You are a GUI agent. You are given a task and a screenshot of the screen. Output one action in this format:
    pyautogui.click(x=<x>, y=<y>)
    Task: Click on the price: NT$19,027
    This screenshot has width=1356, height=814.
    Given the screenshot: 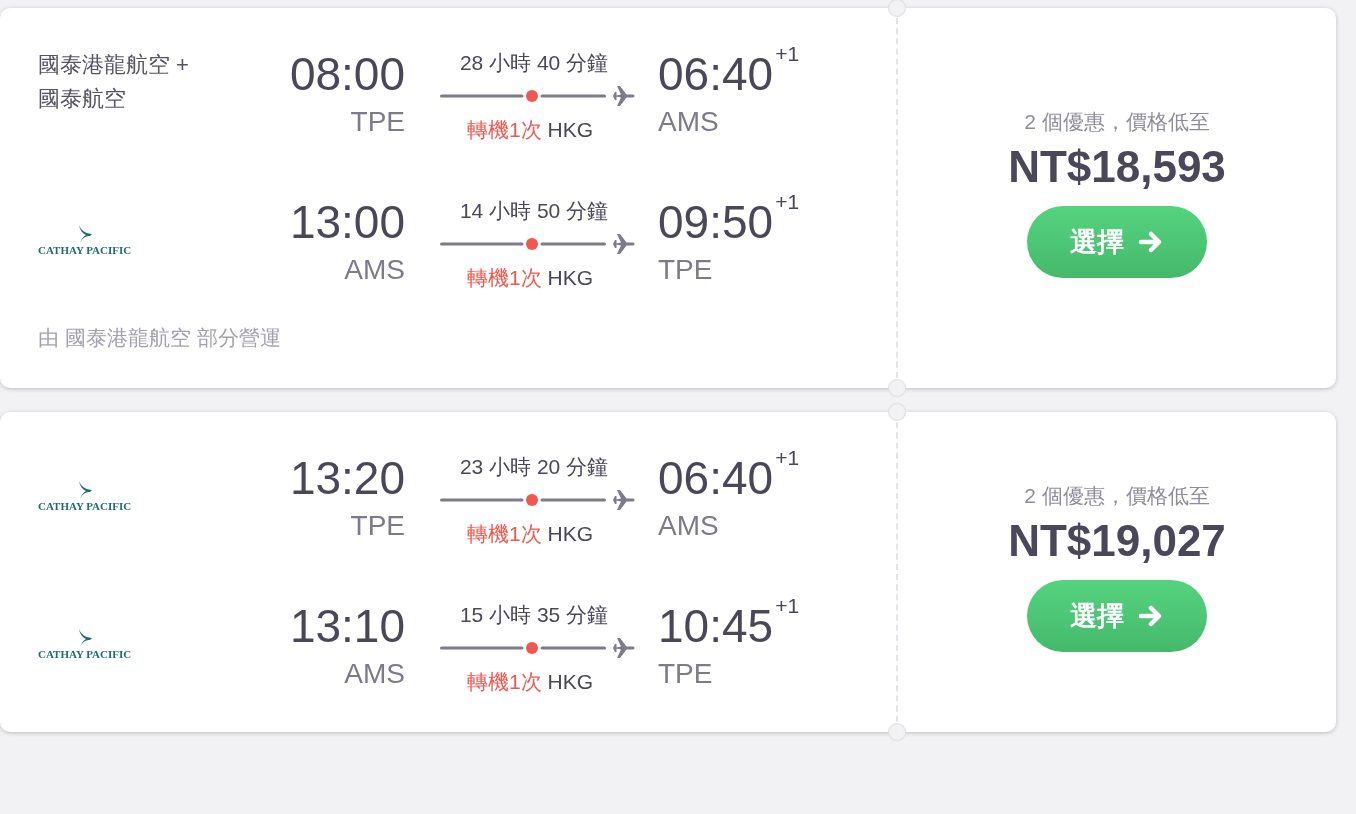 What is the action you would take?
    pyautogui.click(x=1117, y=541)
    